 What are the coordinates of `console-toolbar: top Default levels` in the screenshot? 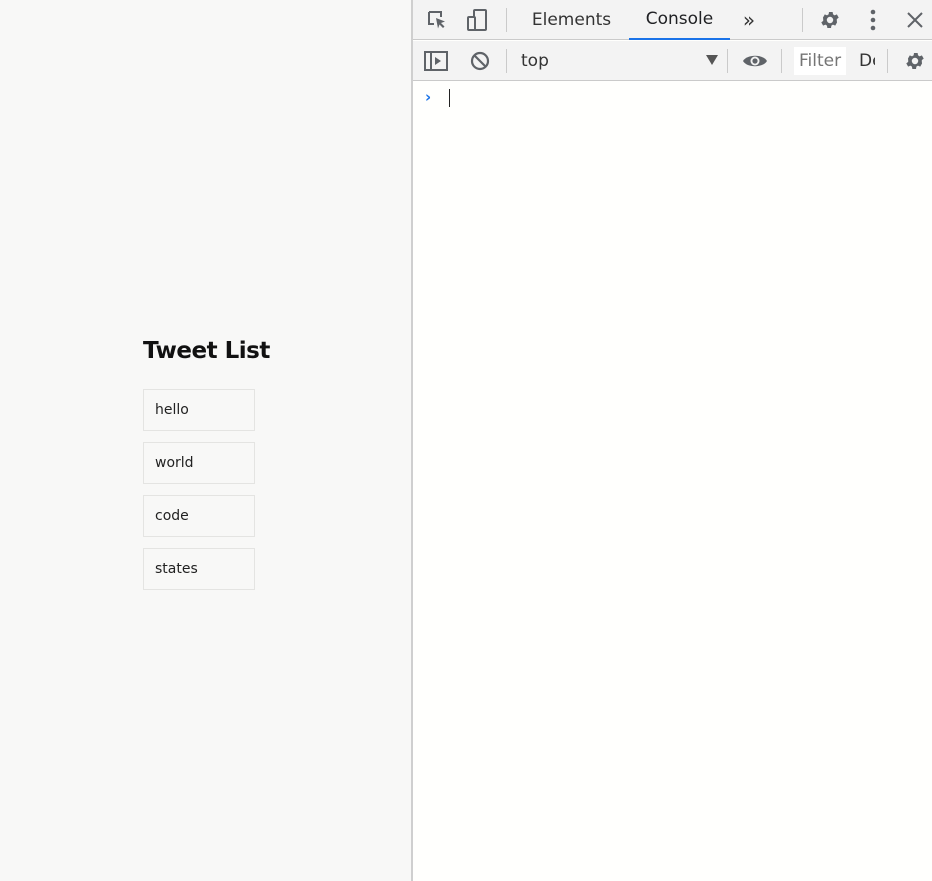 It's located at (672, 61).